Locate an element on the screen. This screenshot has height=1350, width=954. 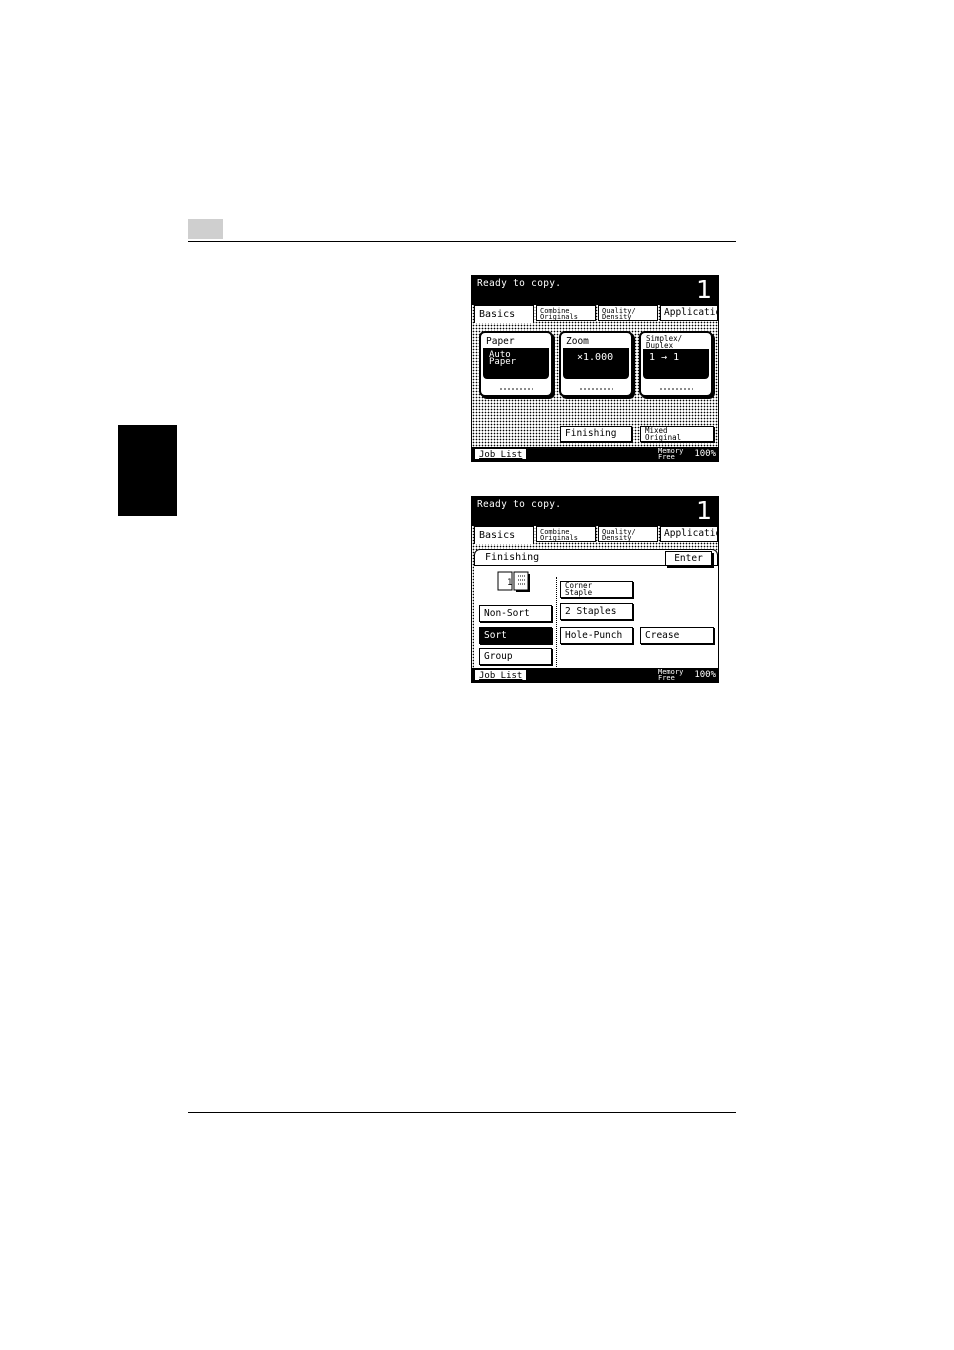
finishing-divider is located at coordinates (557, 622).